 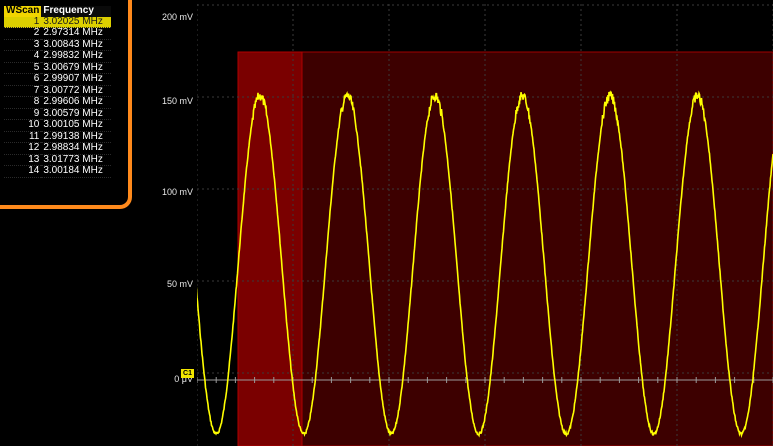 What do you see at coordinates (23, 33) in the screenshot?
I see `scan-index-cell: 2` at bounding box center [23, 33].